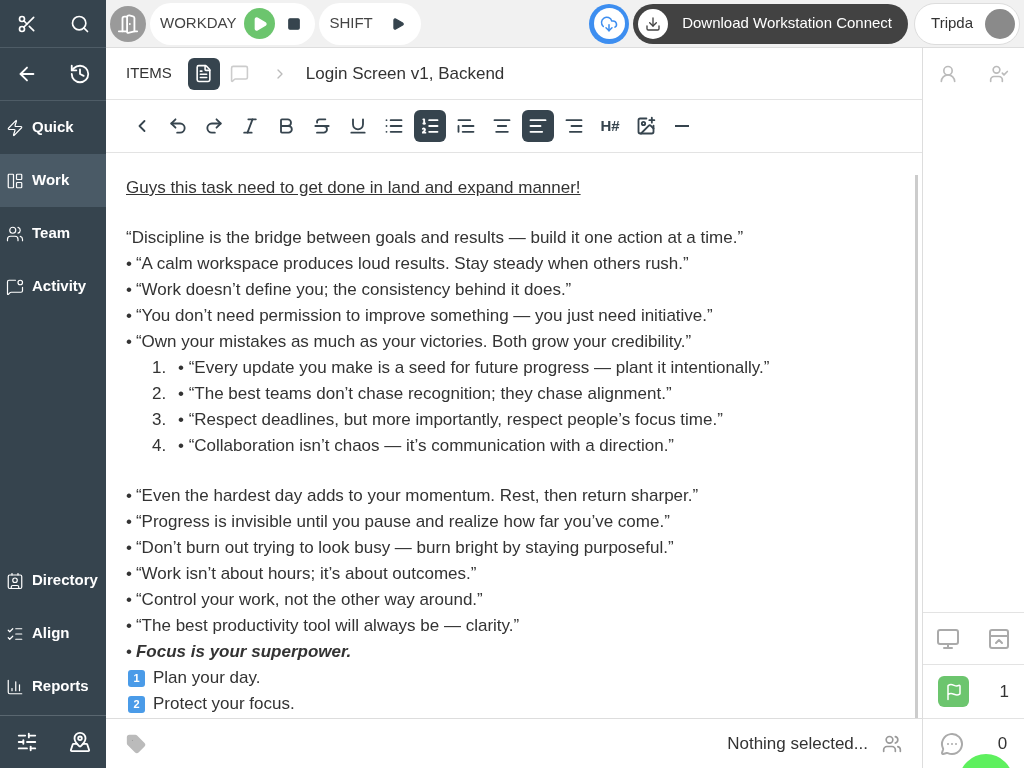 This screenshot has width=1024, height=768. I want to click on quote-icon, so click(466, 126).